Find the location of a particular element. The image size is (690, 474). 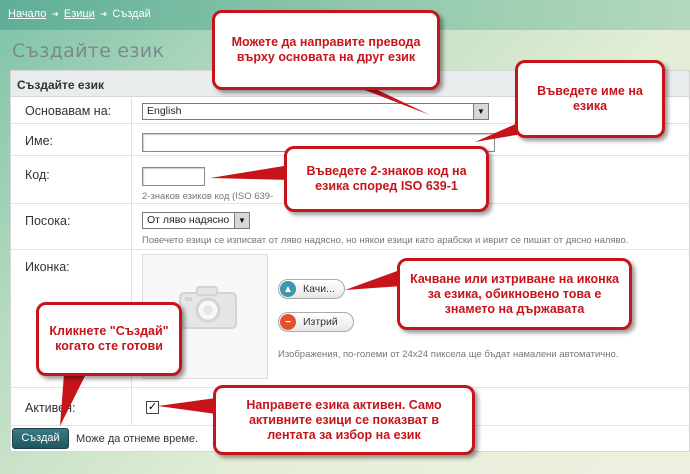

direction-select: От ляво надясно ▼ is located at coordinates (196, 220).